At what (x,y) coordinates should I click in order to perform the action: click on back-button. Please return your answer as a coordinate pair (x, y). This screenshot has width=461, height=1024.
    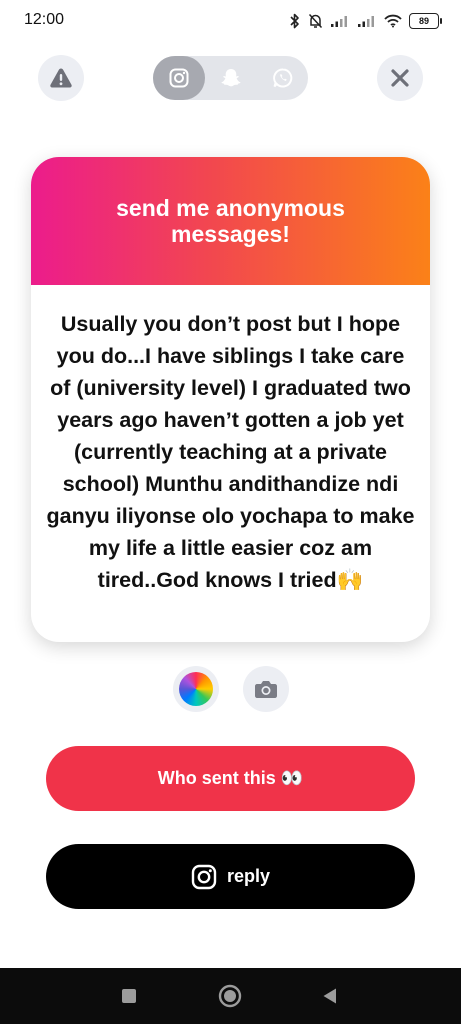
    Looking at the image, I should click on (330, 996).